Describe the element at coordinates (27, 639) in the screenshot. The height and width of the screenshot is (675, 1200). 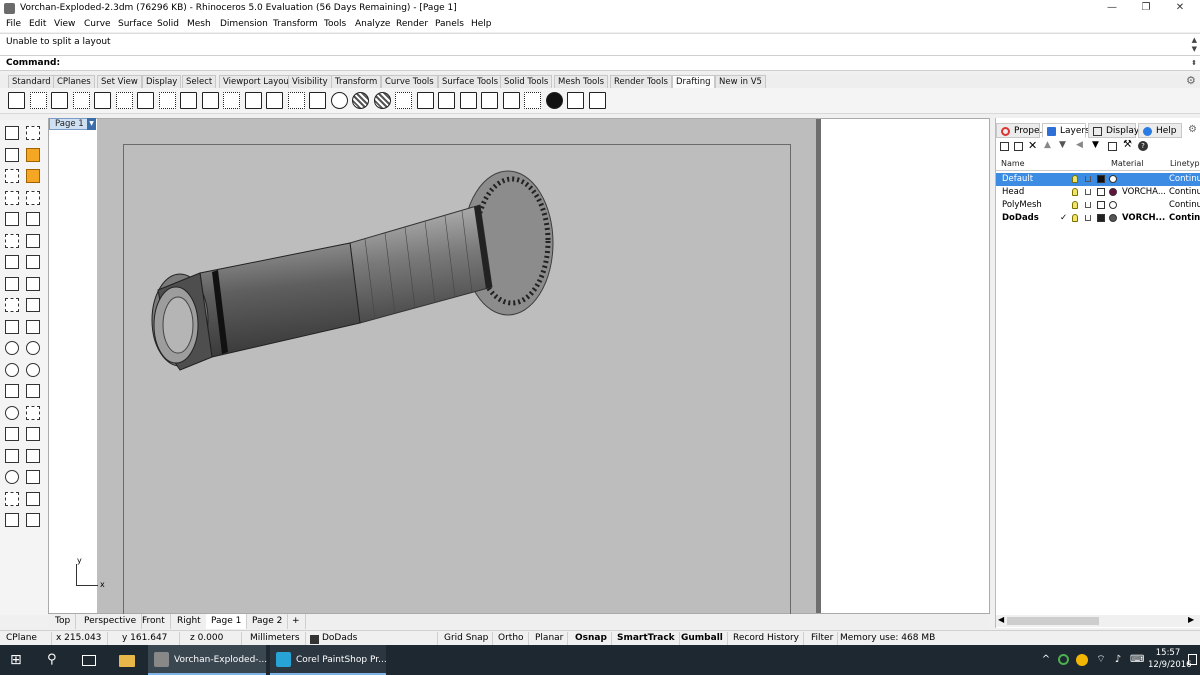
I see `cplane-label: CPlane` at that location.